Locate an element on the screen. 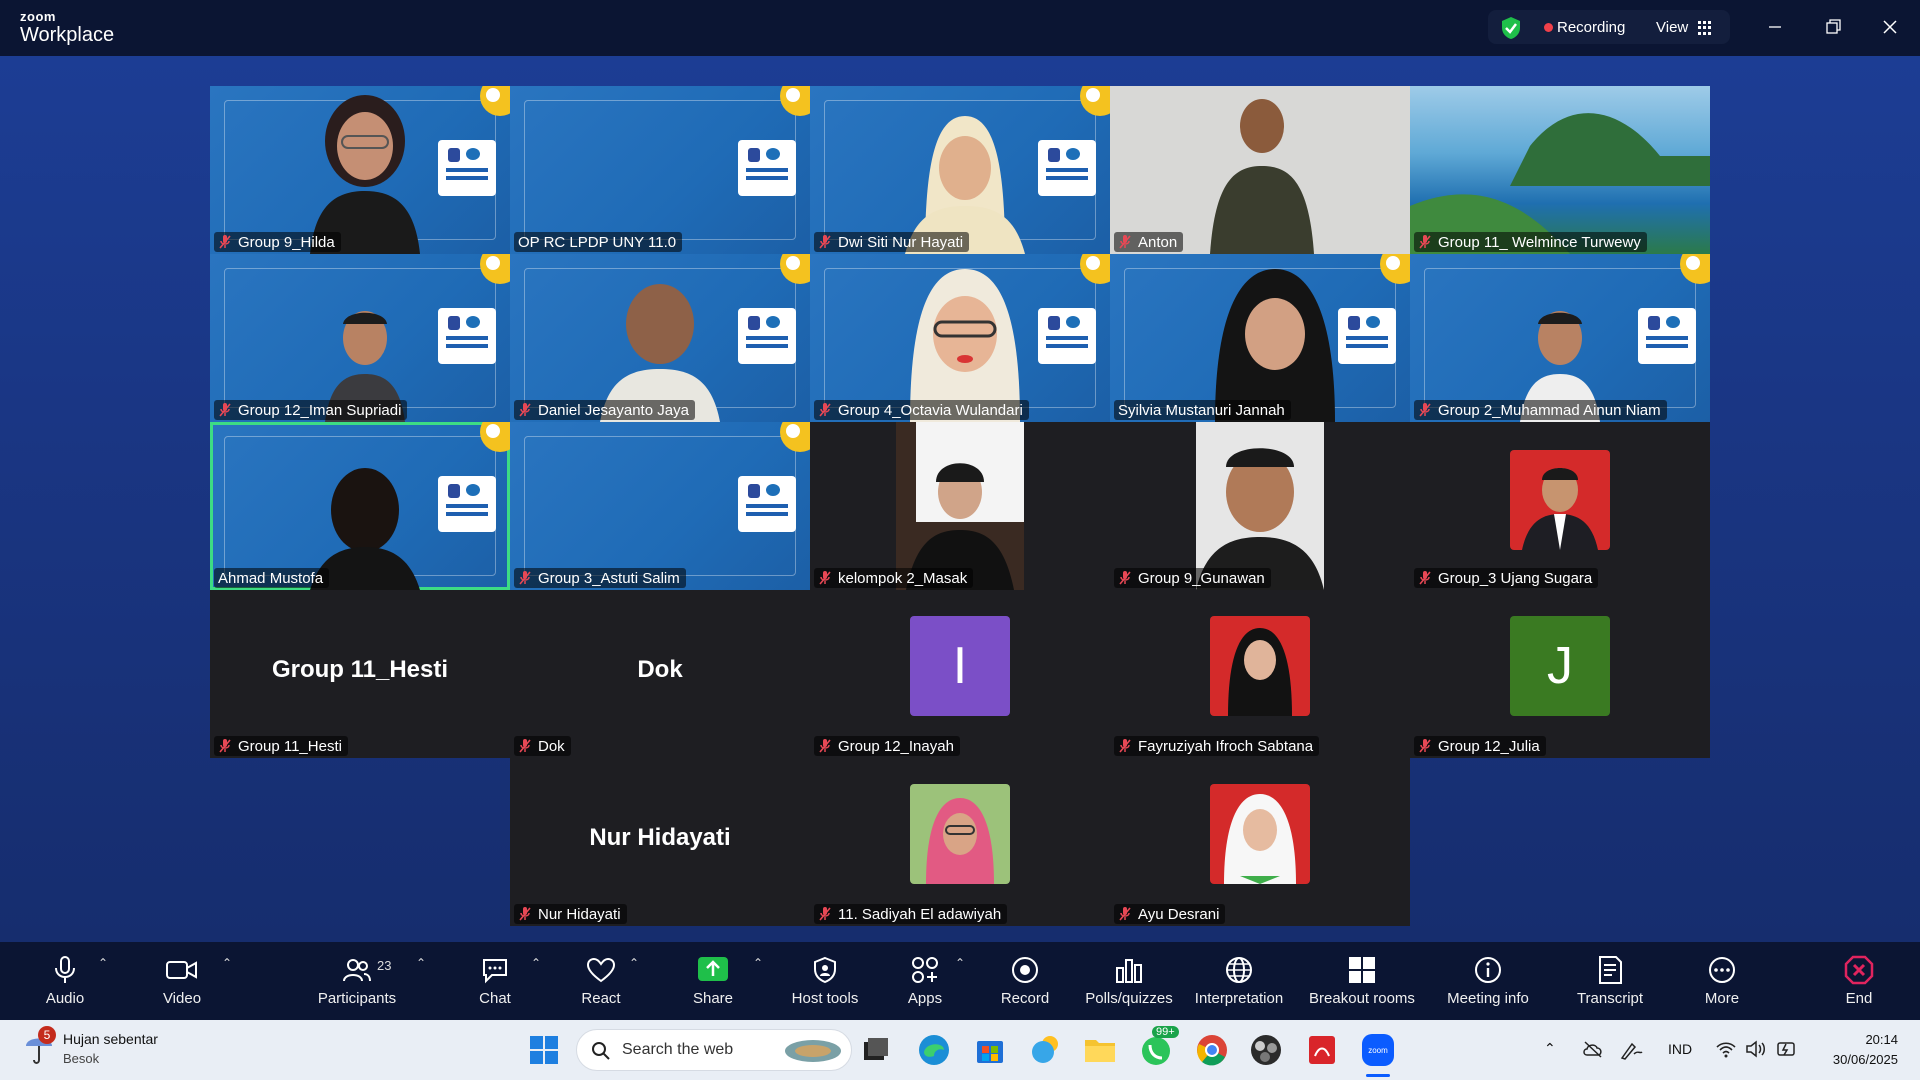 This screenshot has height=1080, width=1920. polls-button: Polls/quizzes is located at coordinates (1129, 983).